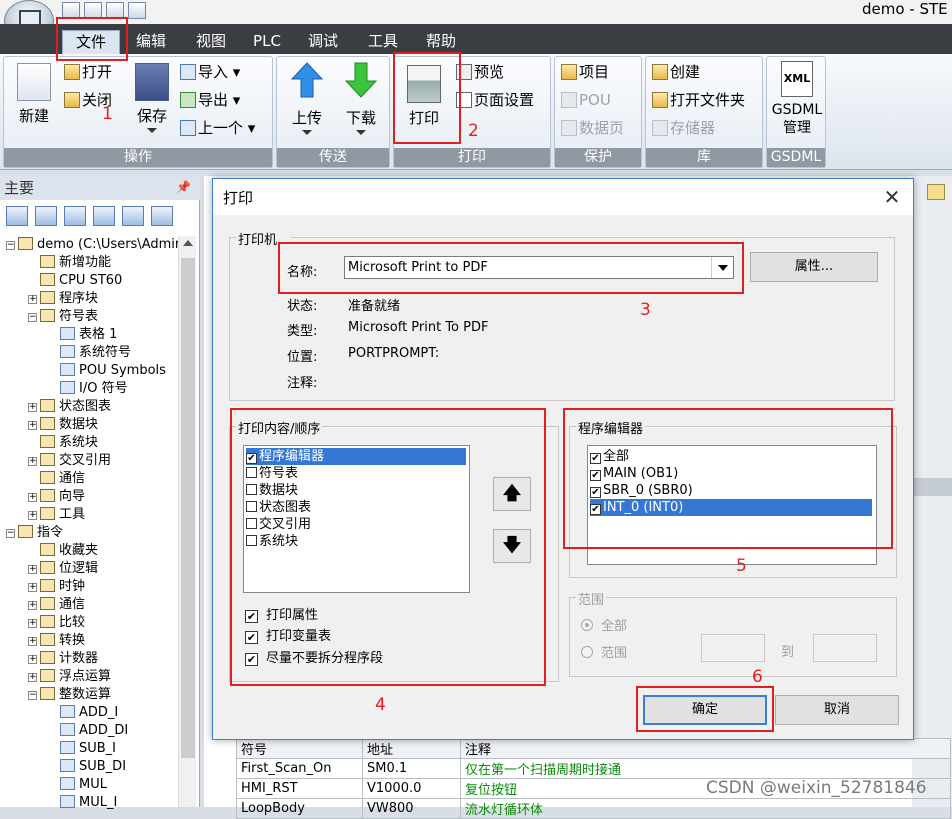 This screenshot has height=819, width=952. Describe the element at coordinates (587, 625) in the screenshot. I see `radio-button` at that location.